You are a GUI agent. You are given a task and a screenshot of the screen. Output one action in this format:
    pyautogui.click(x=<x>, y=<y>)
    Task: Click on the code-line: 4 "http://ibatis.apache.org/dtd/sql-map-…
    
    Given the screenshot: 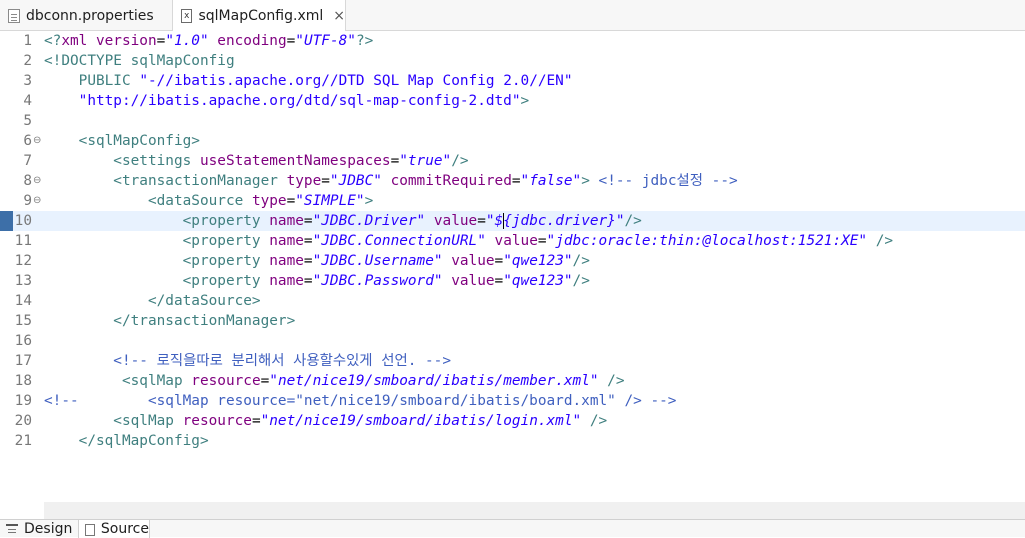 What is the action you would take?
    pyautogui.click(x=512, y=101)
    